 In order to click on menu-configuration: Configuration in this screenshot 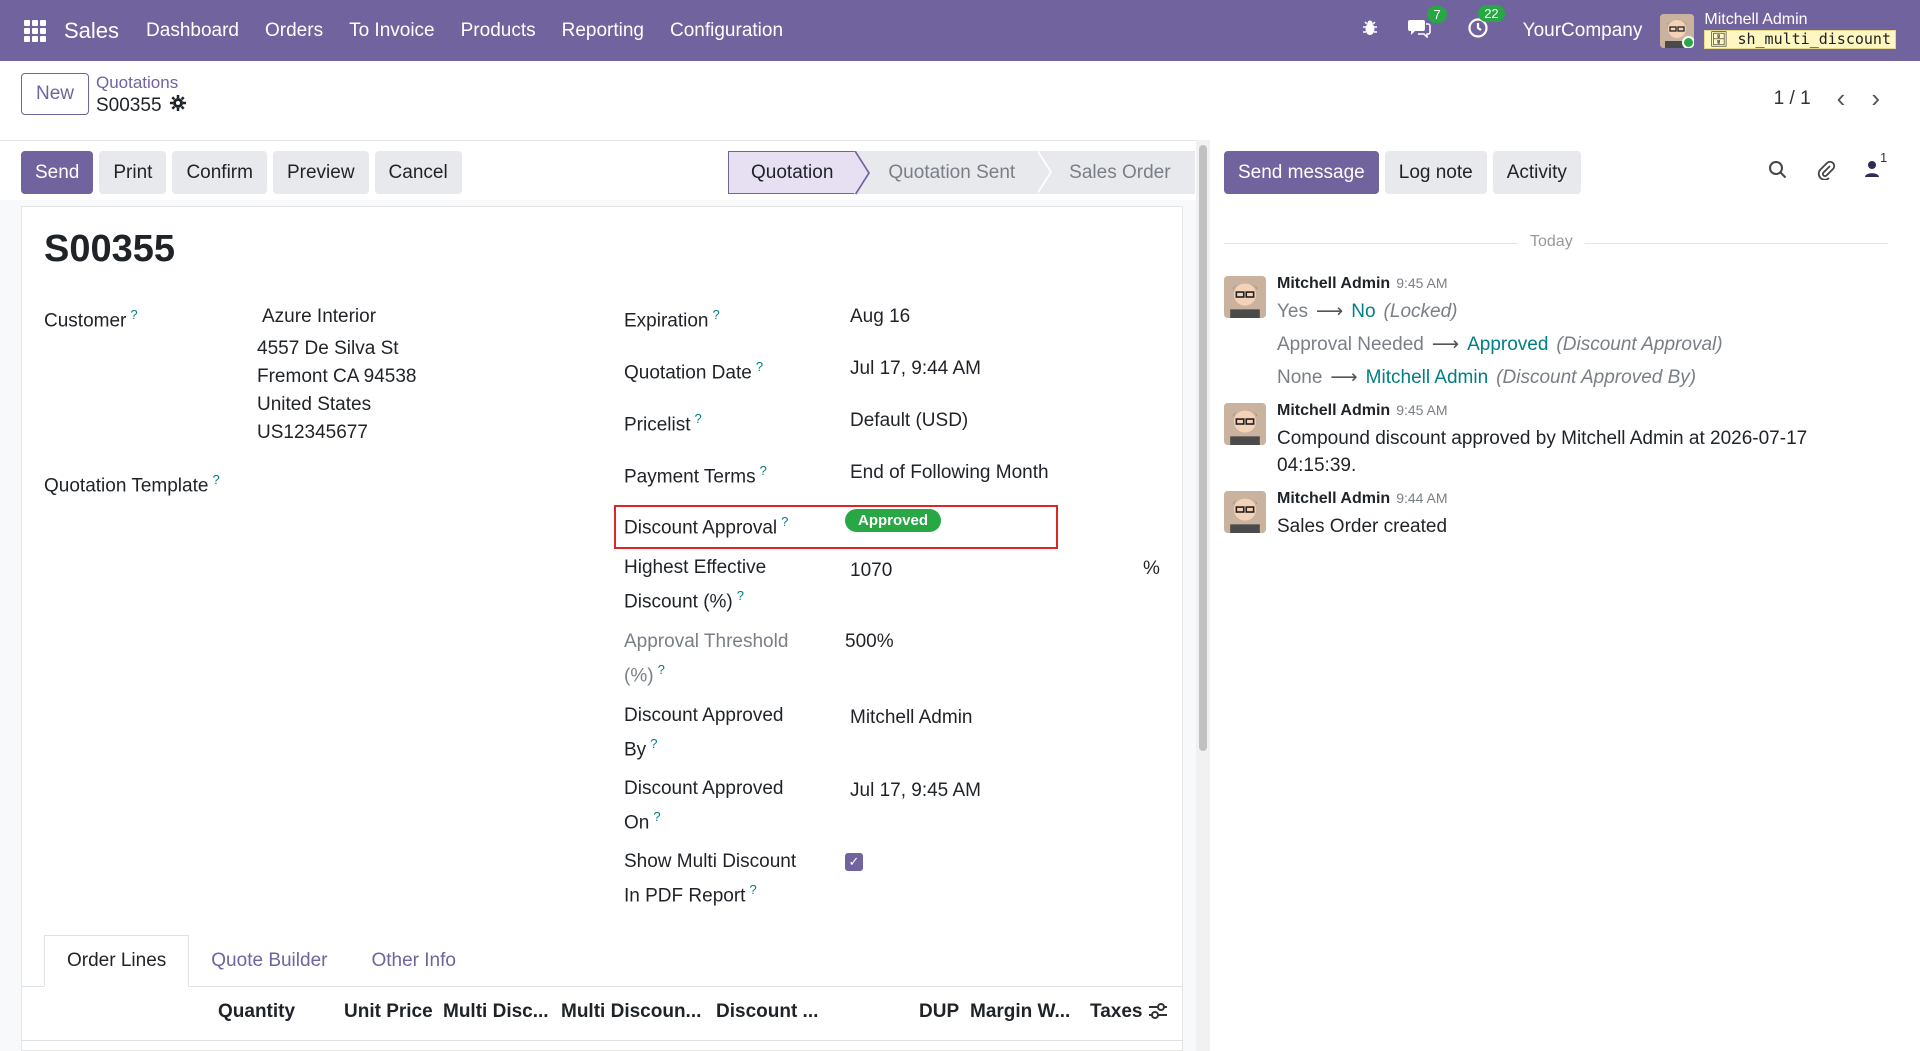, I will do `click(726, 31)`.